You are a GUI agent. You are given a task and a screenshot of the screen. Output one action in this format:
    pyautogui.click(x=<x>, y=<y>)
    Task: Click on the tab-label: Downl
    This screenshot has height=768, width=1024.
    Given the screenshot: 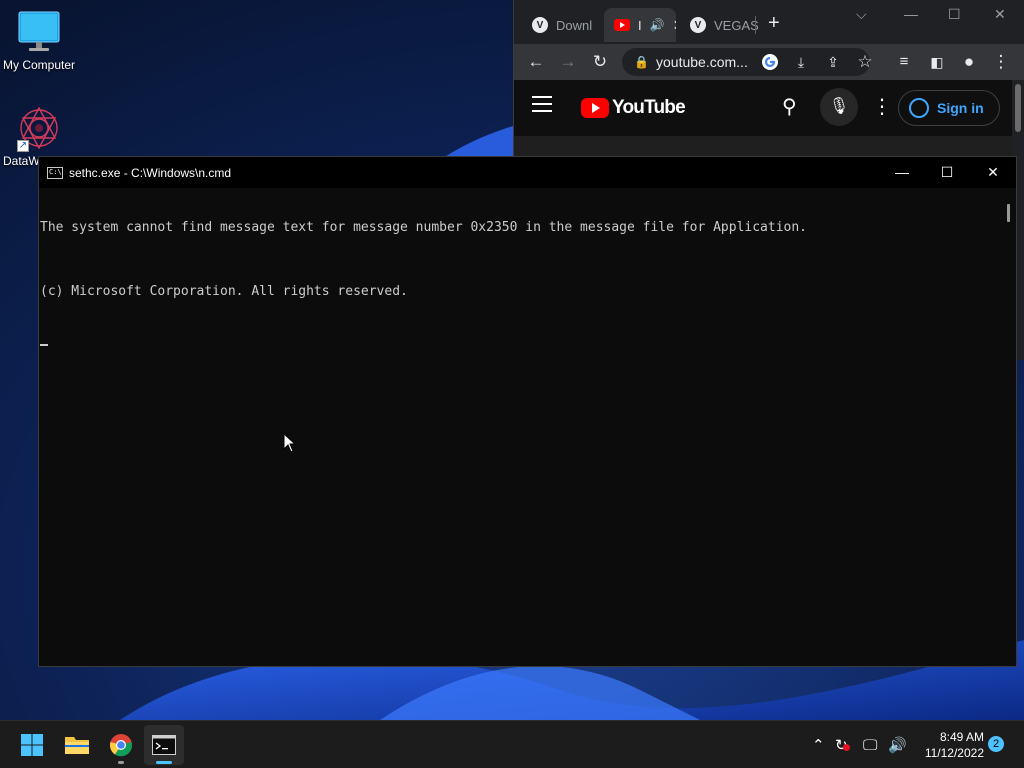 What is the action you would take?
    pyautogui.click(x=574, y=25)
    